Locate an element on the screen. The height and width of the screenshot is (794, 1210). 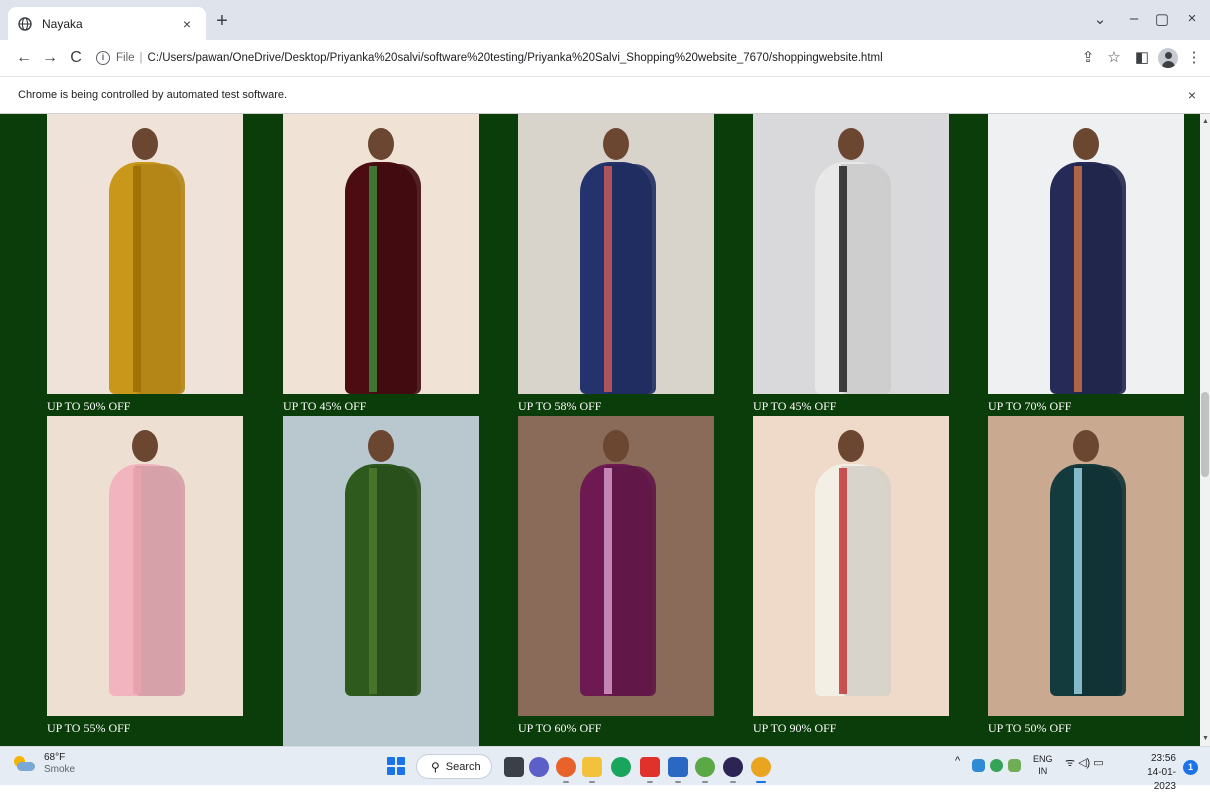
browser-tab: Nayaka × is located at coordinates (107, 23).